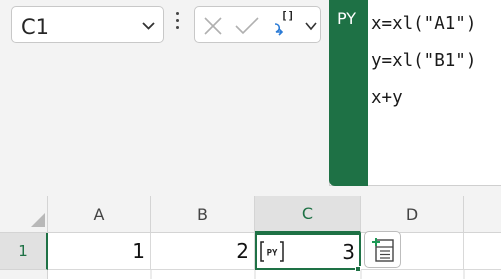  What do you see at coordinates (35, 27) in the screenshot?
I see `name-box-value: C1` at bounding box center [35, 27].